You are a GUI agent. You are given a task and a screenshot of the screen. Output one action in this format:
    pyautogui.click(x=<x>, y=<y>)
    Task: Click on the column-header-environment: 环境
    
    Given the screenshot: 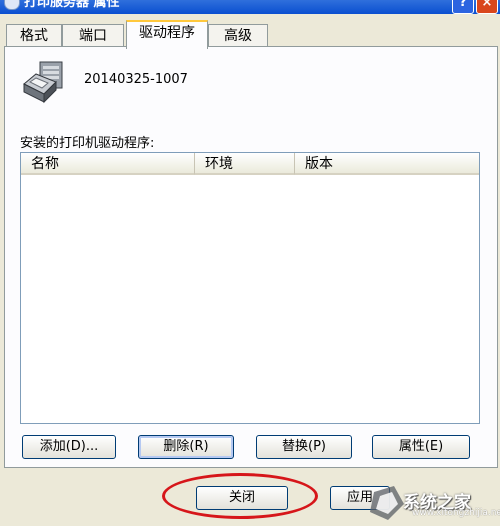 What is the action you would take?
    pyautogui.click(x=245, y=164)
    